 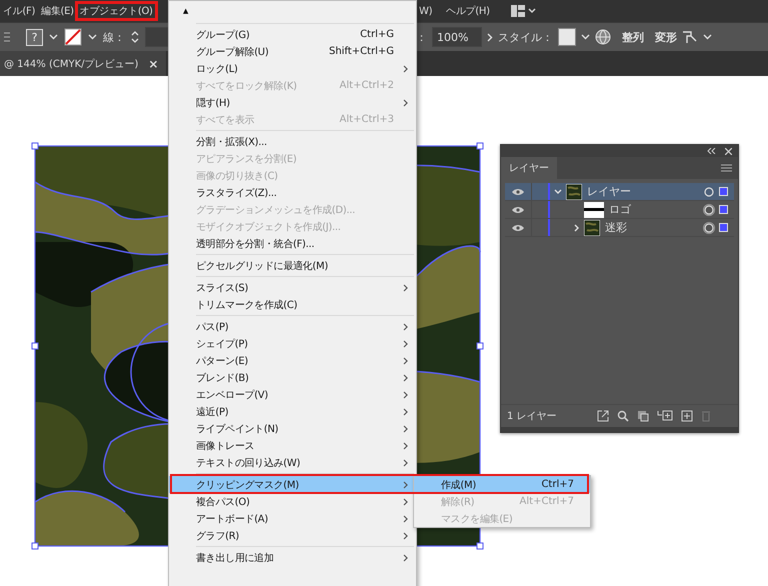 I want to click on close-tab-button: ×, so click(x=153, y=63).